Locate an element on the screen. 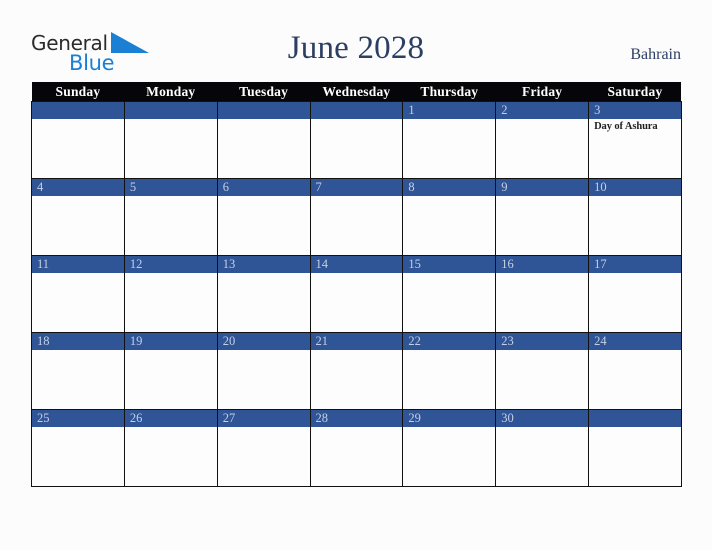 This screenshot has height=550, width=712. weekday-header-friday: Friday is located at coordinates (542, 92).